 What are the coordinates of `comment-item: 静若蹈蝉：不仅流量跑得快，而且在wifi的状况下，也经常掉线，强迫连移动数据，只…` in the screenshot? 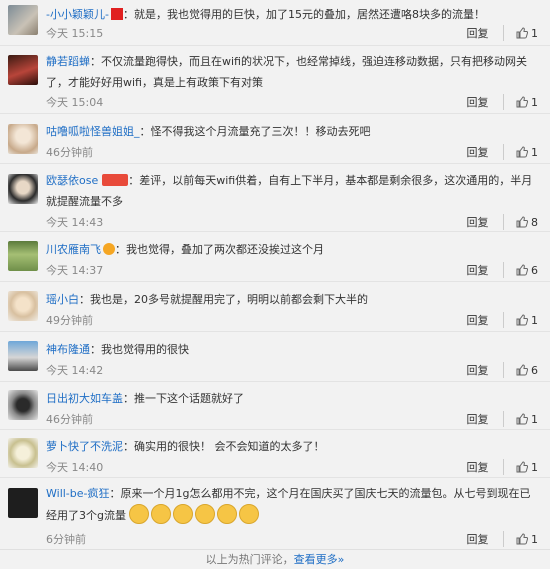 It's located at (275, 80).